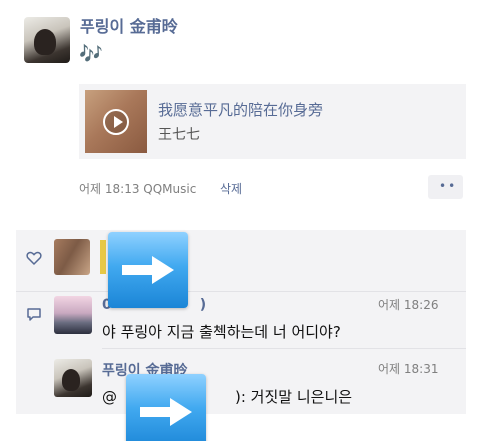  I want to click on comment-text-suffix: ): 거짓말 니은니은, so click(294, 397).